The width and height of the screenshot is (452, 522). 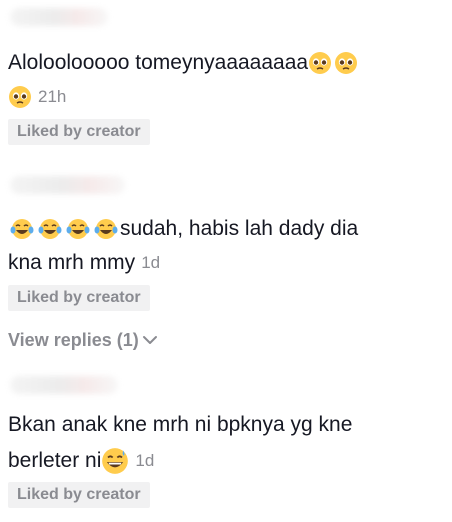 I want to click on comment-1-line-1: Aloloolooooo tomeynyaaaaaaaa, so click(x=183, y=63).